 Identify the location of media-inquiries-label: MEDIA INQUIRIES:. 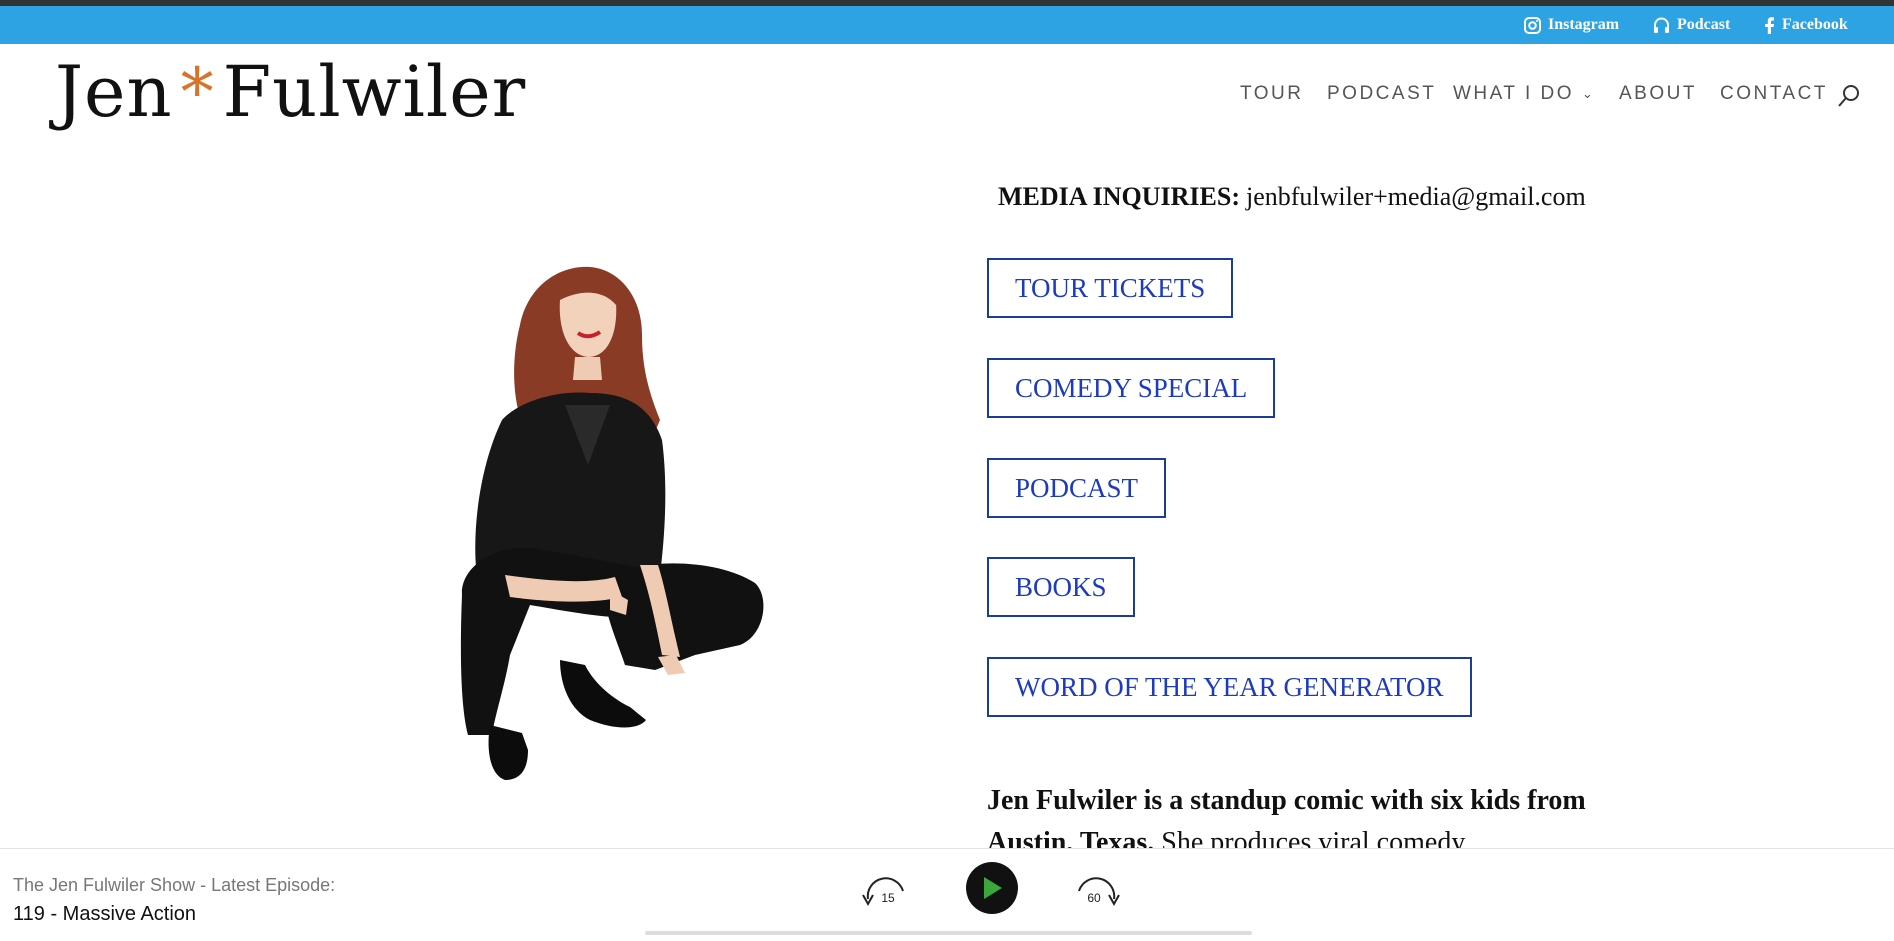
(1119, 196).